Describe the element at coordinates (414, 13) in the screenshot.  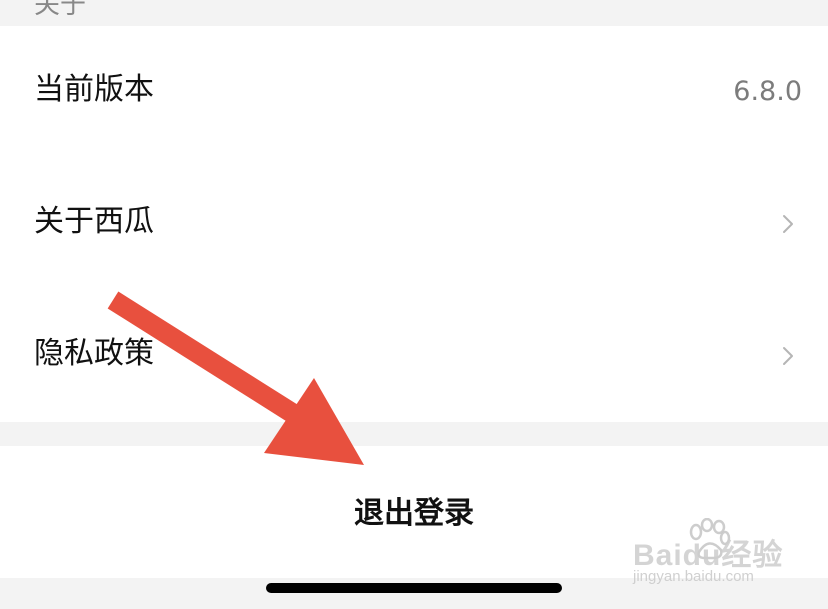
I see `section-header: 关于` at that location.